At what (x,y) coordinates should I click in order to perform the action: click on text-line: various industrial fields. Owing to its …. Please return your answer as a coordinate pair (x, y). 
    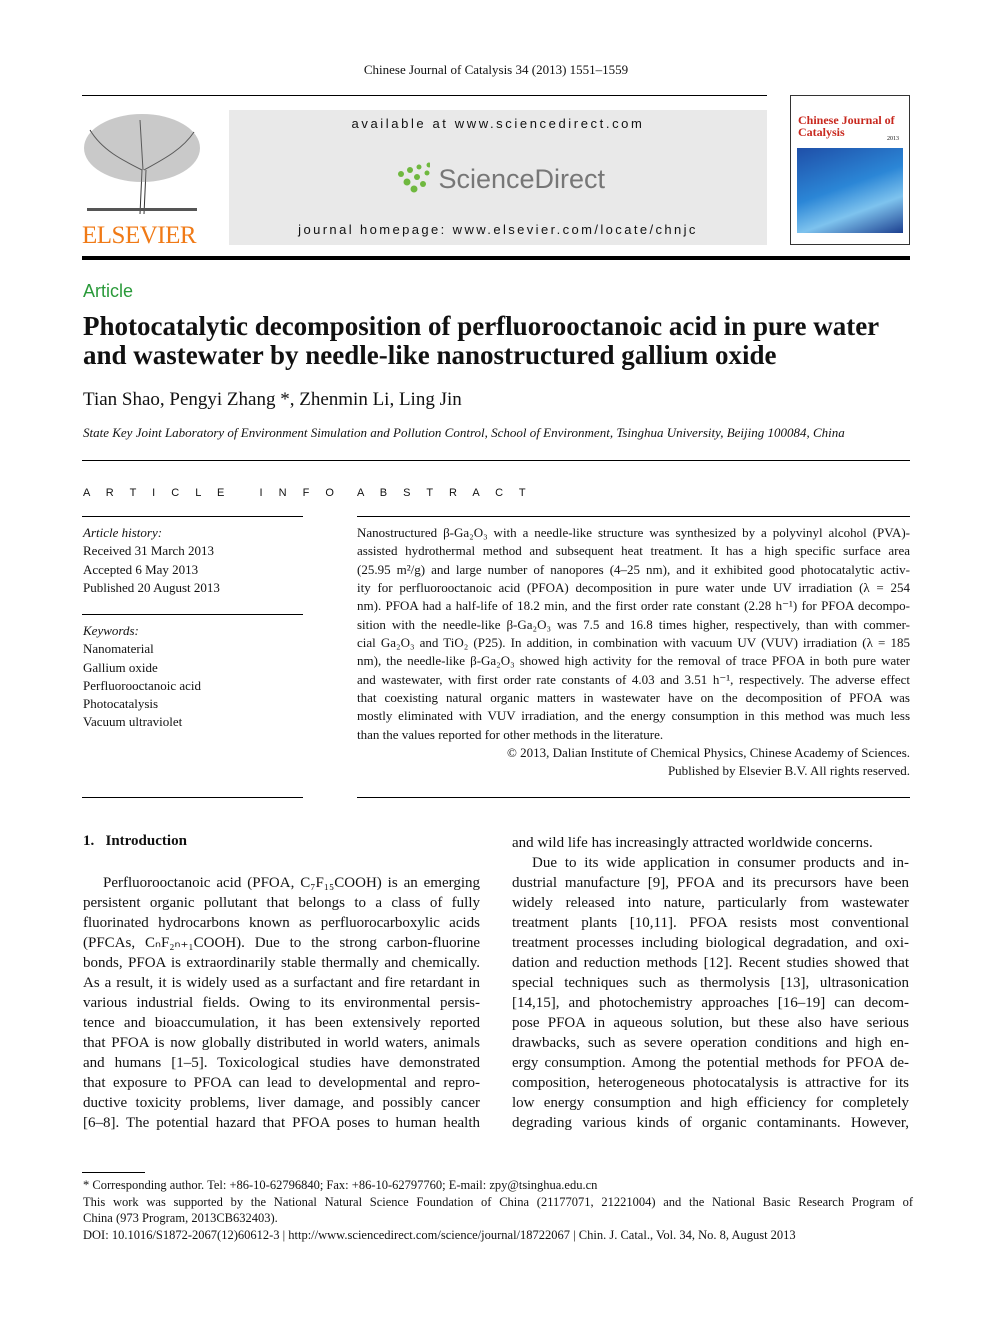
    Looking at the image, I should click on (281, 1003).